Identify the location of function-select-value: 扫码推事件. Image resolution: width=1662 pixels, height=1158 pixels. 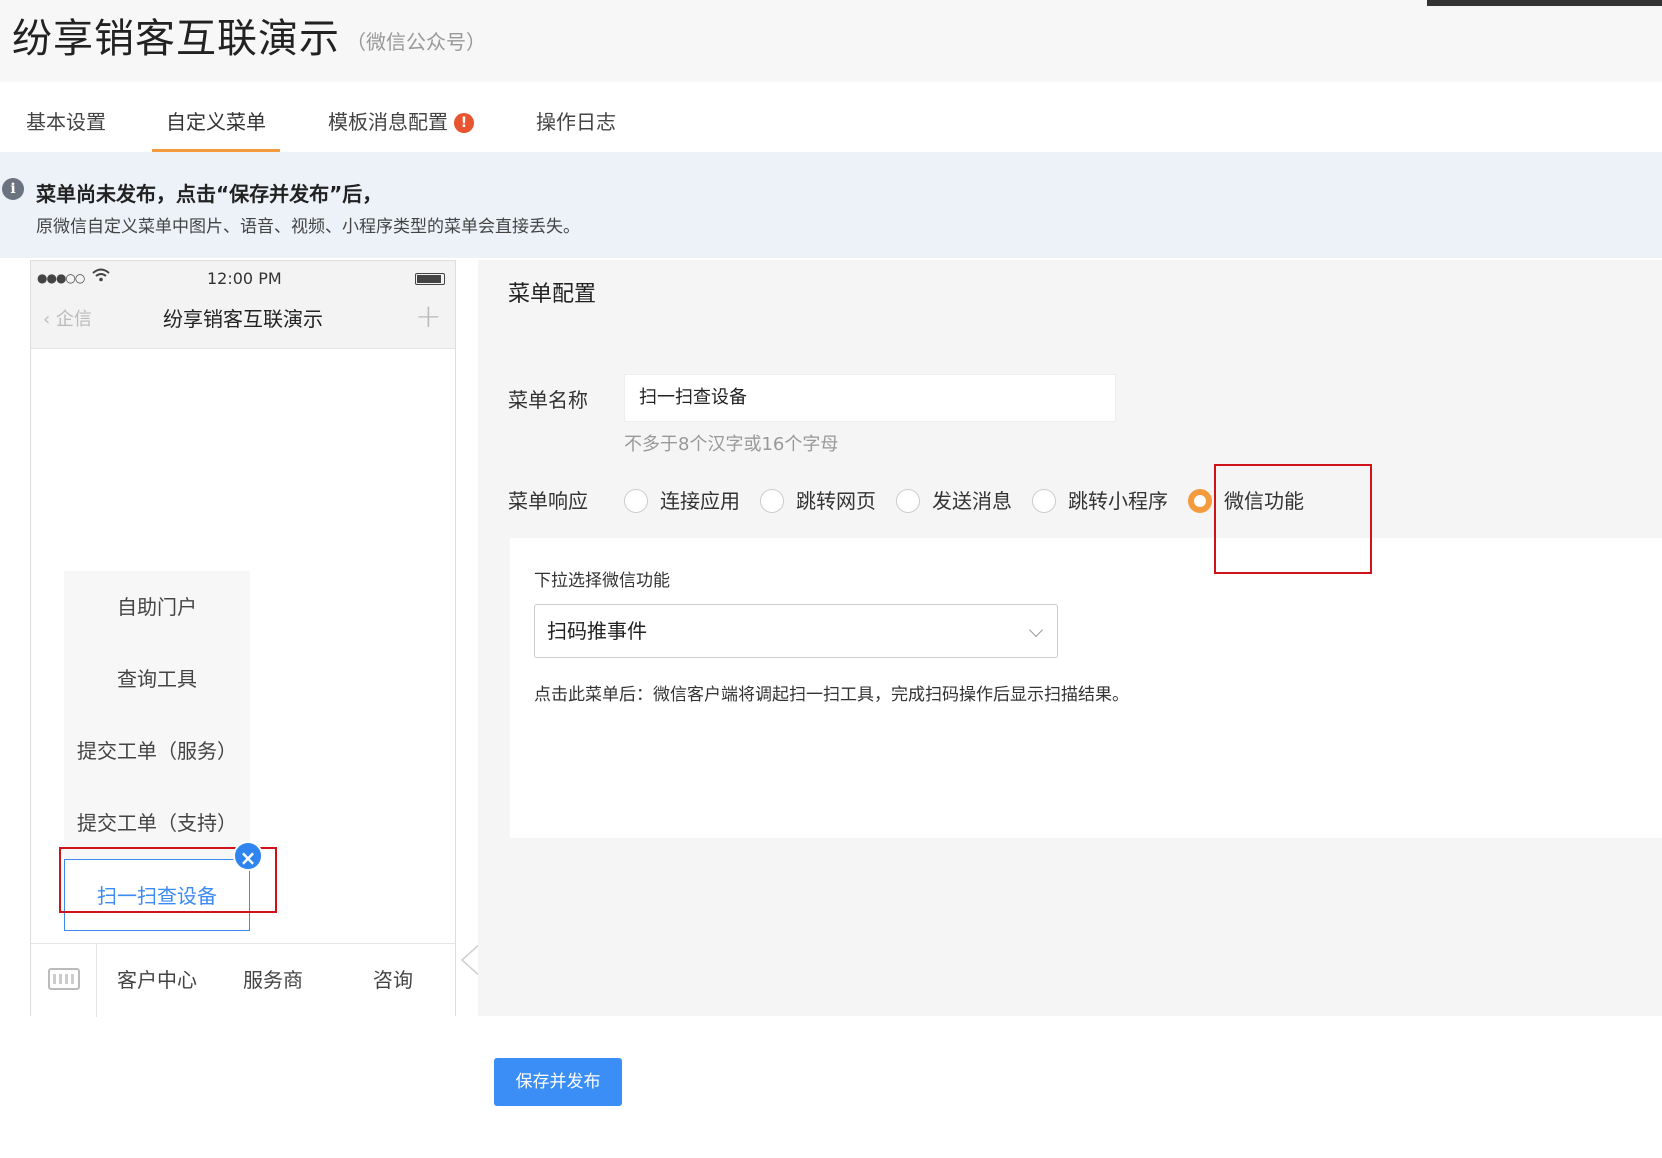
(597, 631).